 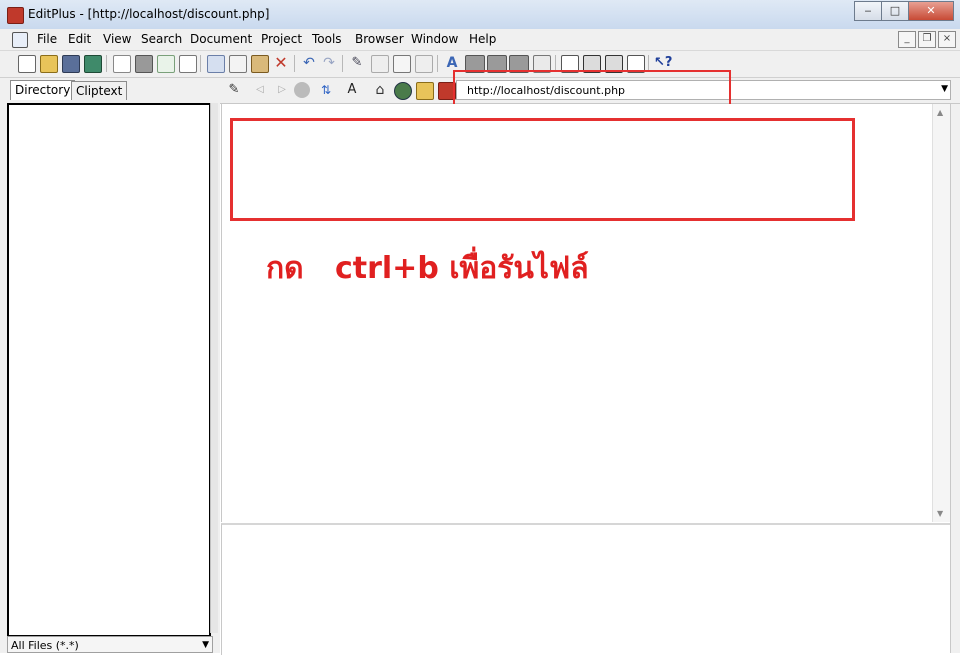 What do you see at coordinates (15, 15) in the screenshot?
I see `editplus-app-icon` at bounding box center [15, 15].